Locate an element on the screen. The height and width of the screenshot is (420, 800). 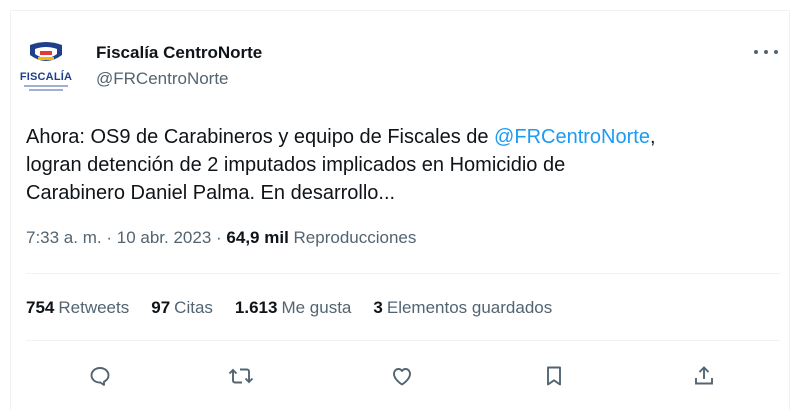
retweet-icon is located at coordinates (241, 376).